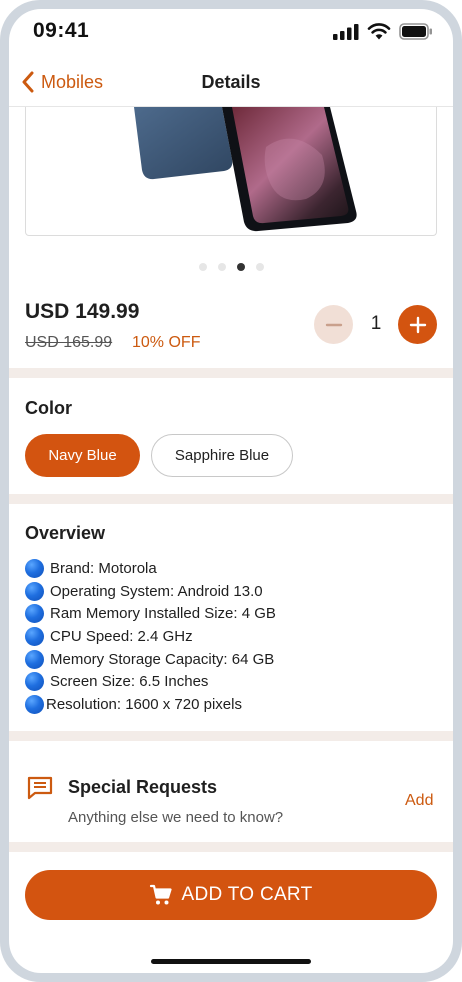 The width and height of the screenshot is (462, 982). I want to click on list-item: Memory Storage Capacity: 64 GB, so click(150, 659).